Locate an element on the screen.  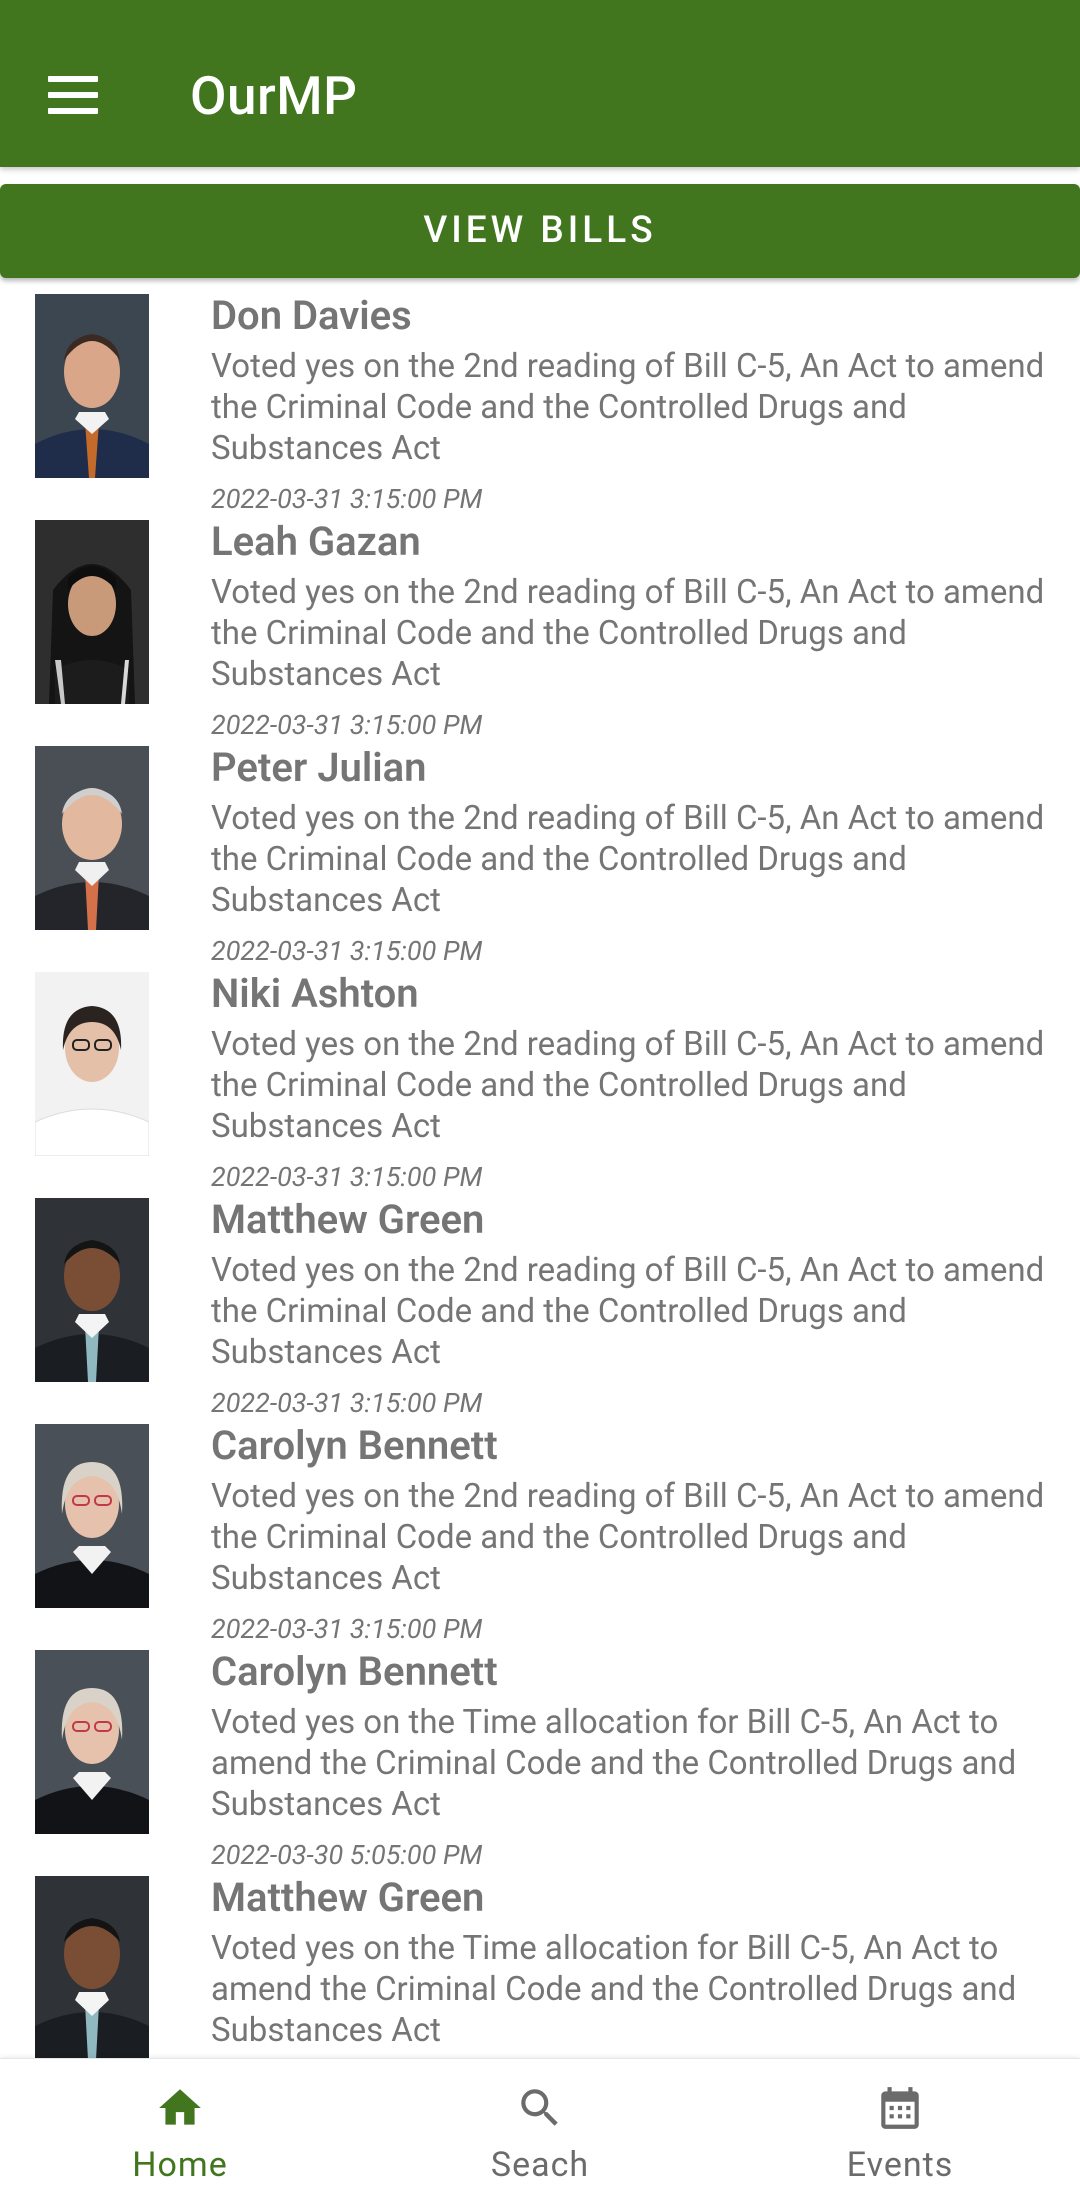
app-title: OurMP is located at coordinates (274, 96).